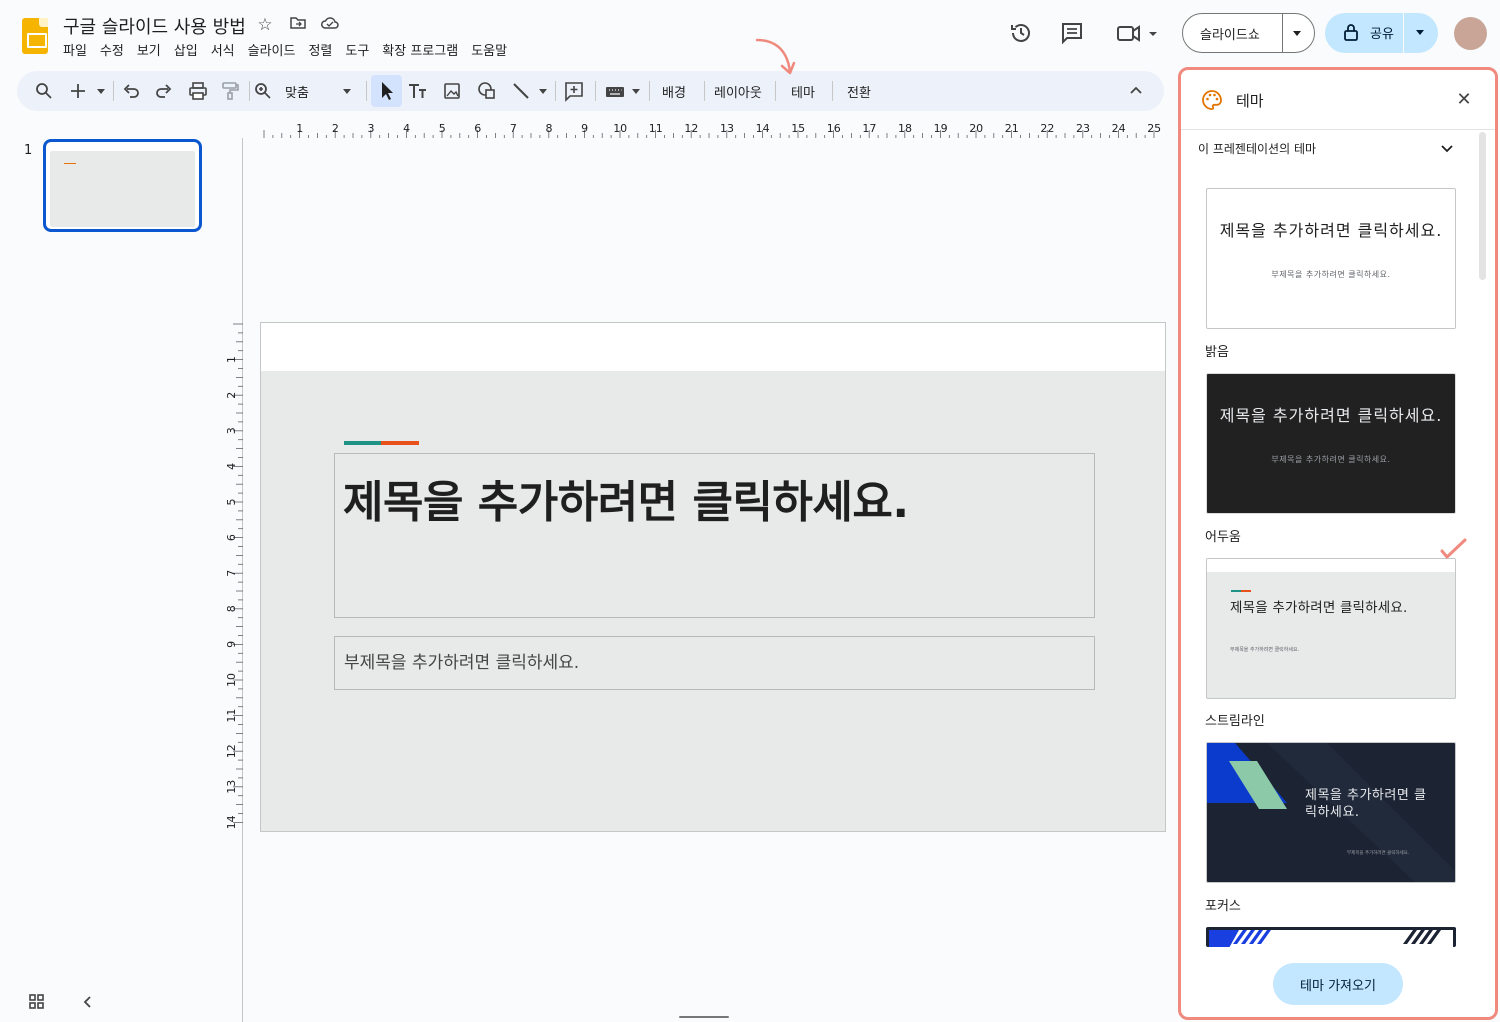 The width and height of the screenshot is (1500, 1022). Describe the element at coordinates (674, 91) in the screenshot. I see `background-button: 배경` at that location.